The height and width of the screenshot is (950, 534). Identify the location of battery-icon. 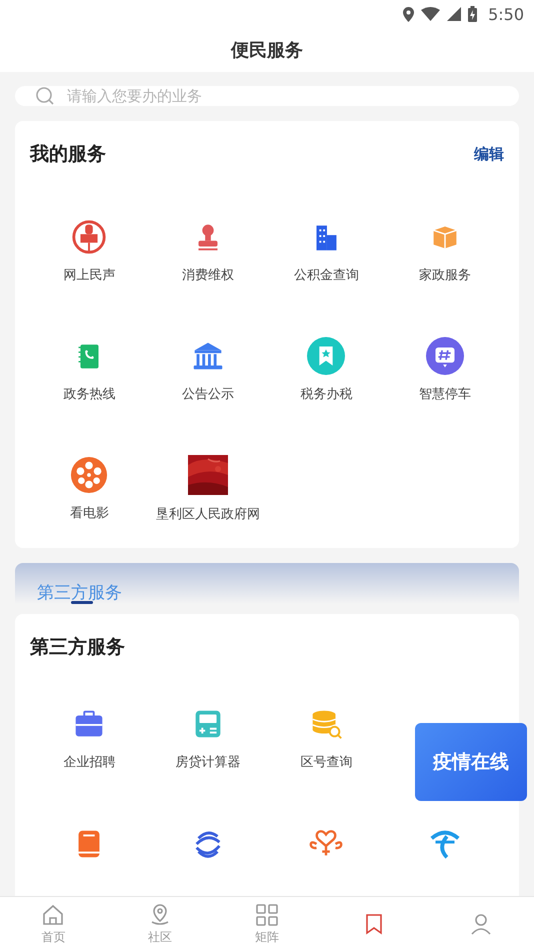
(473, 14).